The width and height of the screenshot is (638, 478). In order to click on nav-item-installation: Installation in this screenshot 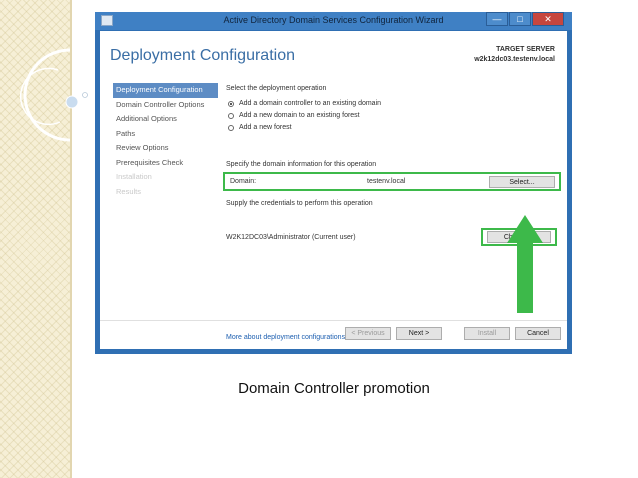, I will do `click(134, 176)`.